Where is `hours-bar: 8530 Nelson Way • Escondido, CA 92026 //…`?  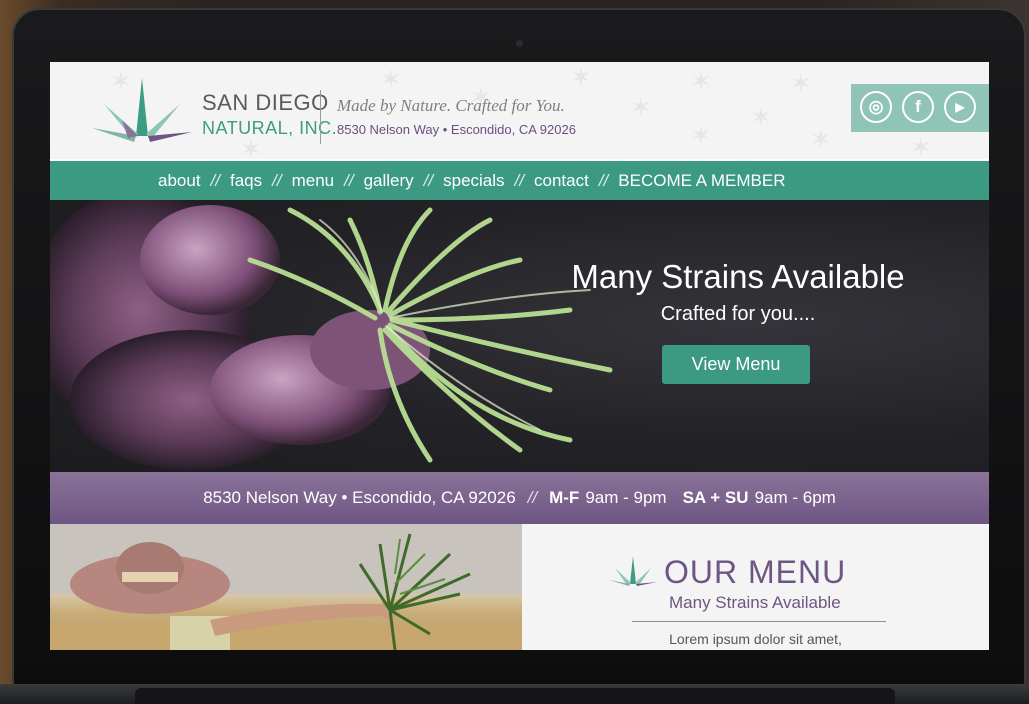
hours-bar: 8530 Nelson Way • Escondido, CA 92026 //… is located at coordinates (519, 498).